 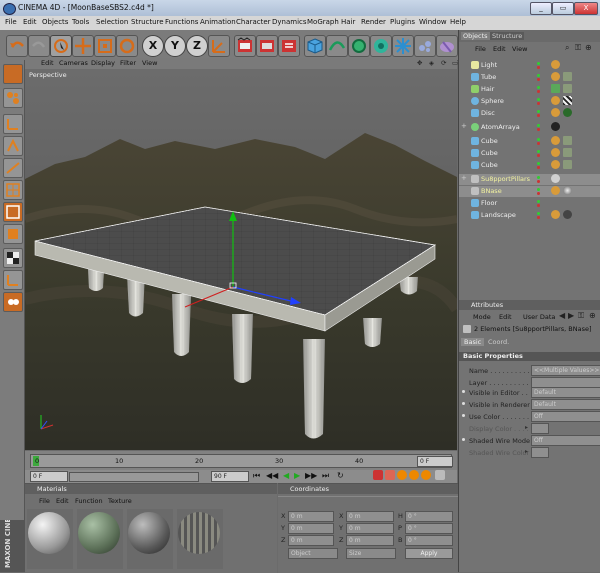 I want to click on move-icon, so click(x=83, y=46).